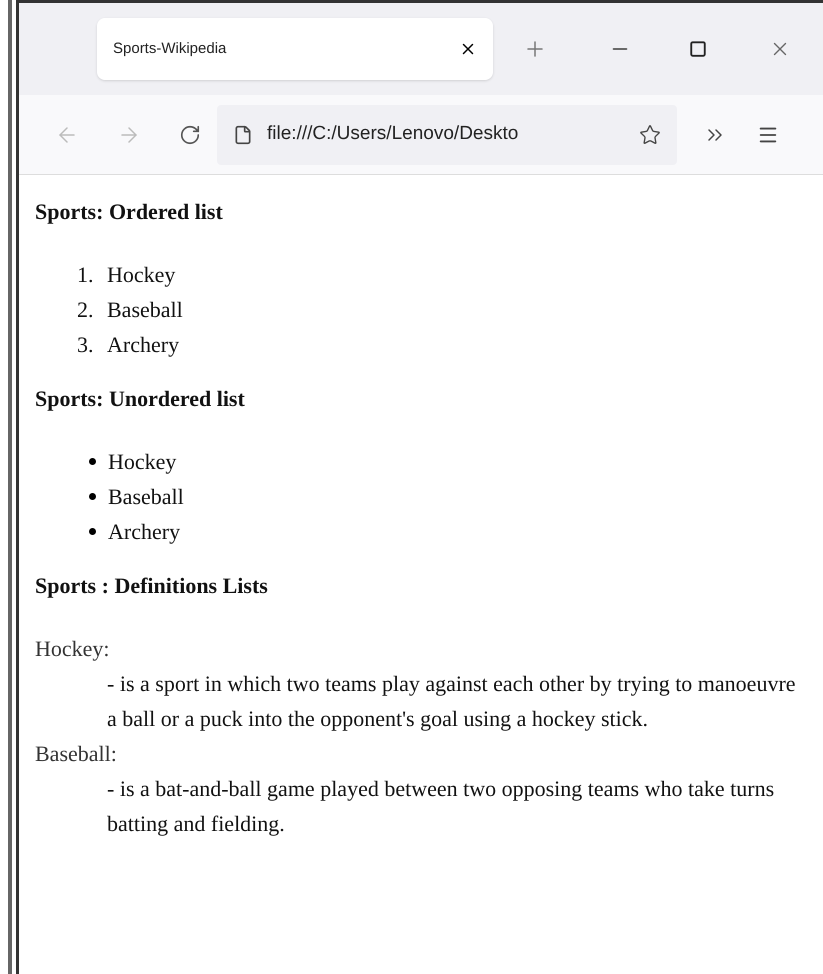 This screenshot has height=974, width=823. I want to click on list-number: 1., so click(85, 275).